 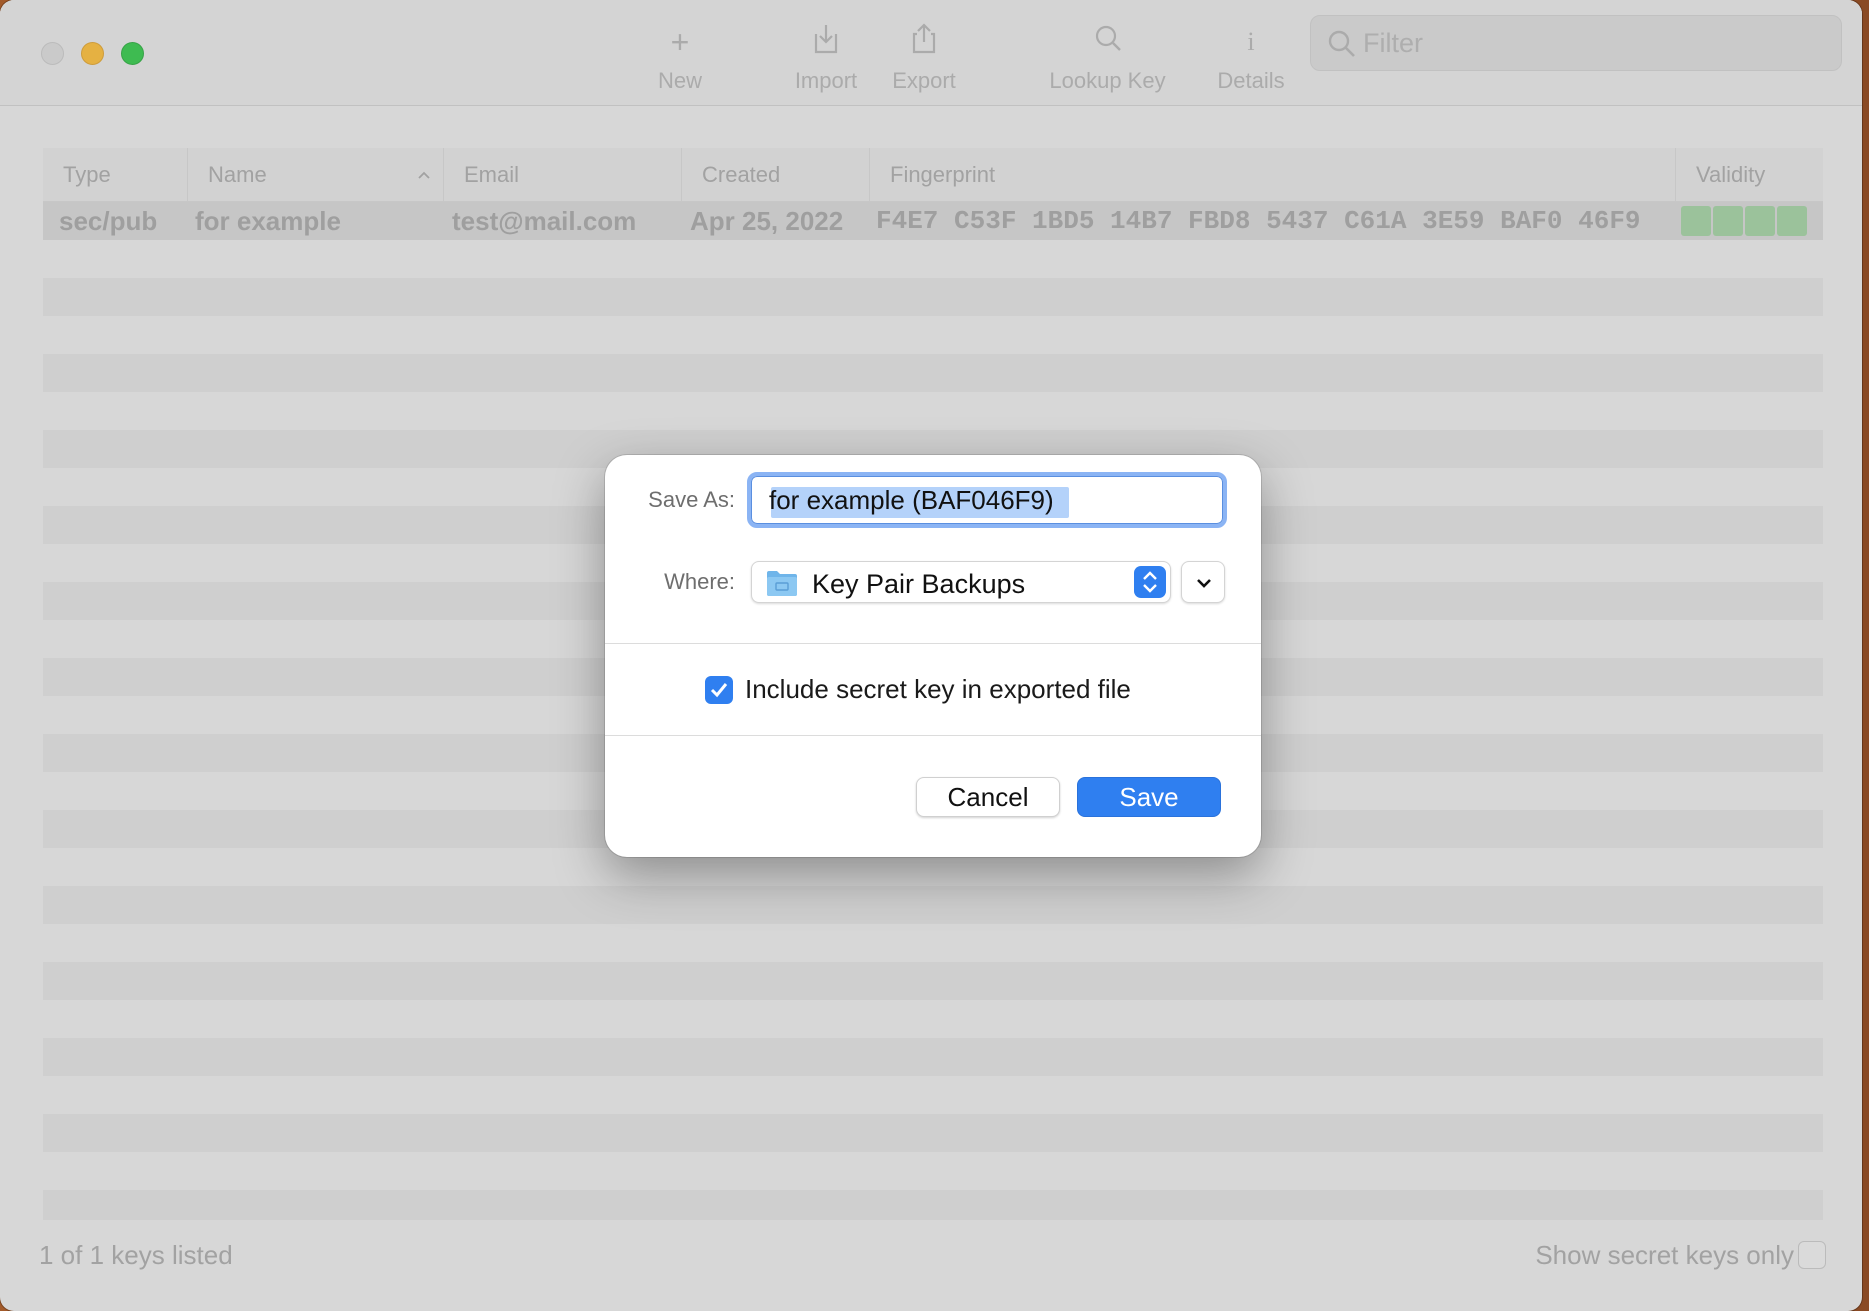 I want to click on up-down-chevron-icon, so click(x=1150, y=582).